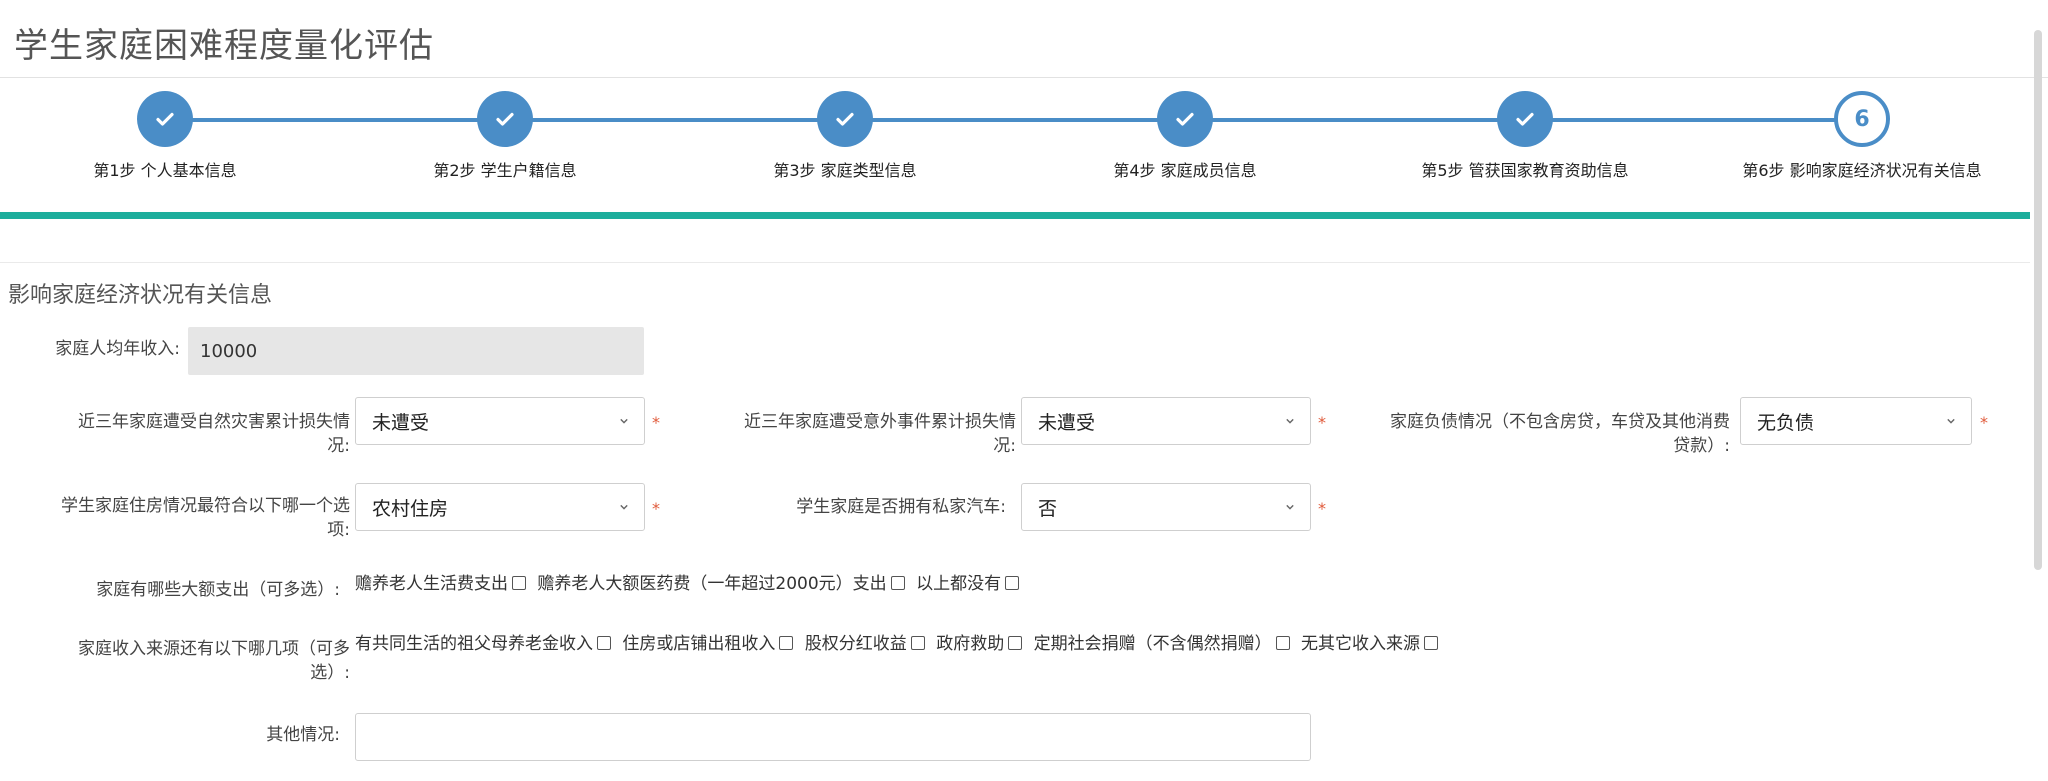  Describe the element at coordinates (214, 422) in the screenshot. I see `disaster-label-line1: 近三年家庭遭受自然灾害累计损失情` at that location.